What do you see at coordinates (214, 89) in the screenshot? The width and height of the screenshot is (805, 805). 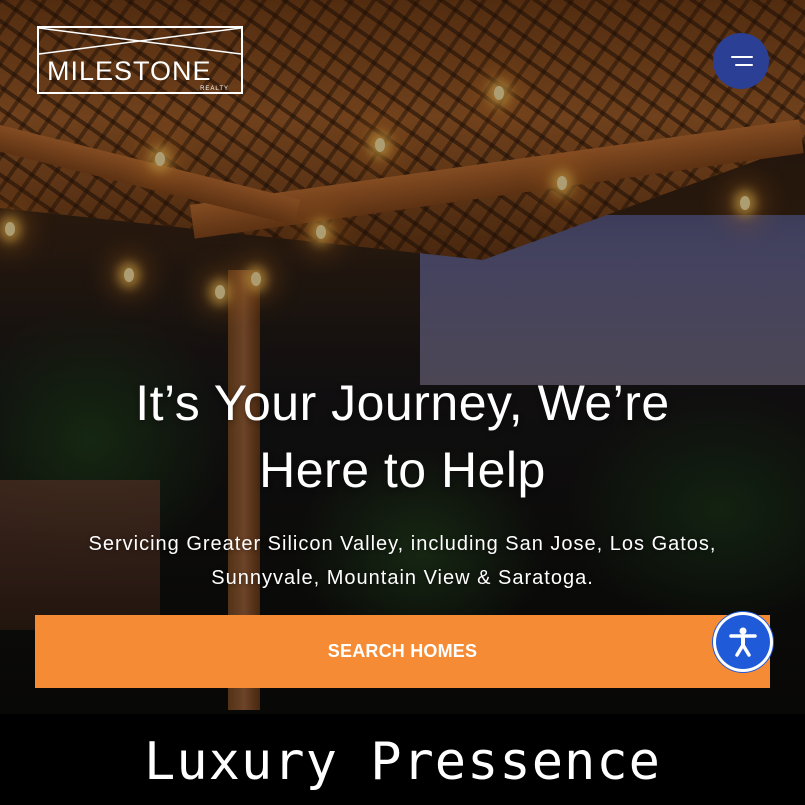 I see `logo-subtitle: REALTY` at bounding box center [214, 89].